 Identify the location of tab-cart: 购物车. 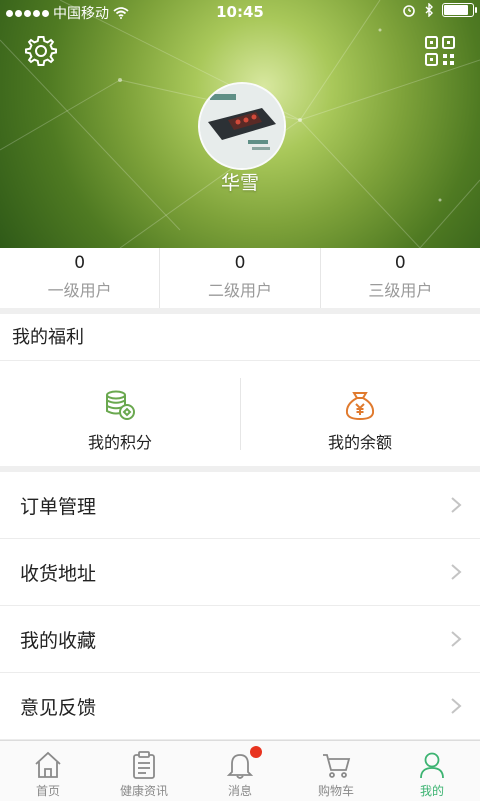
(336, 771).